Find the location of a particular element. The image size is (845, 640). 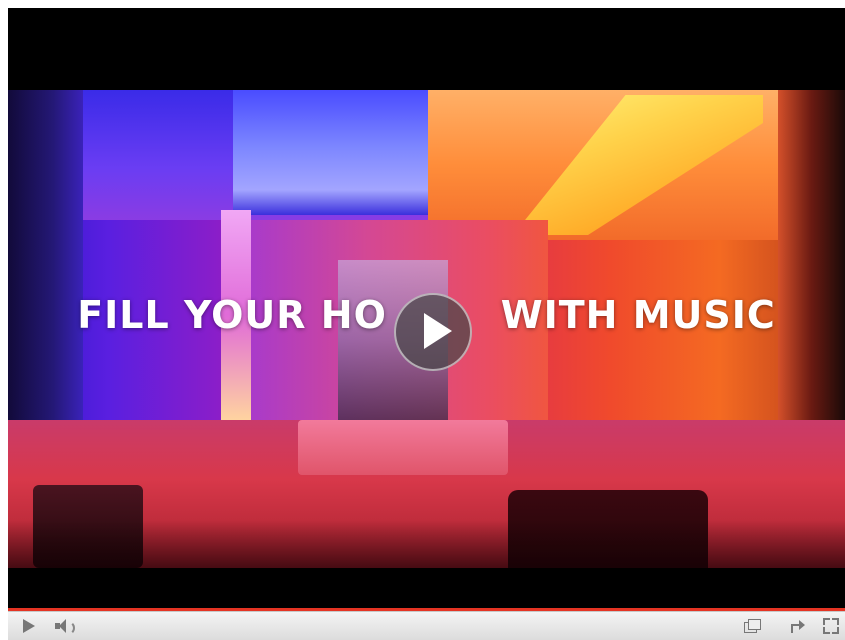

fullscreen-button is located at coordinates (831, 626).